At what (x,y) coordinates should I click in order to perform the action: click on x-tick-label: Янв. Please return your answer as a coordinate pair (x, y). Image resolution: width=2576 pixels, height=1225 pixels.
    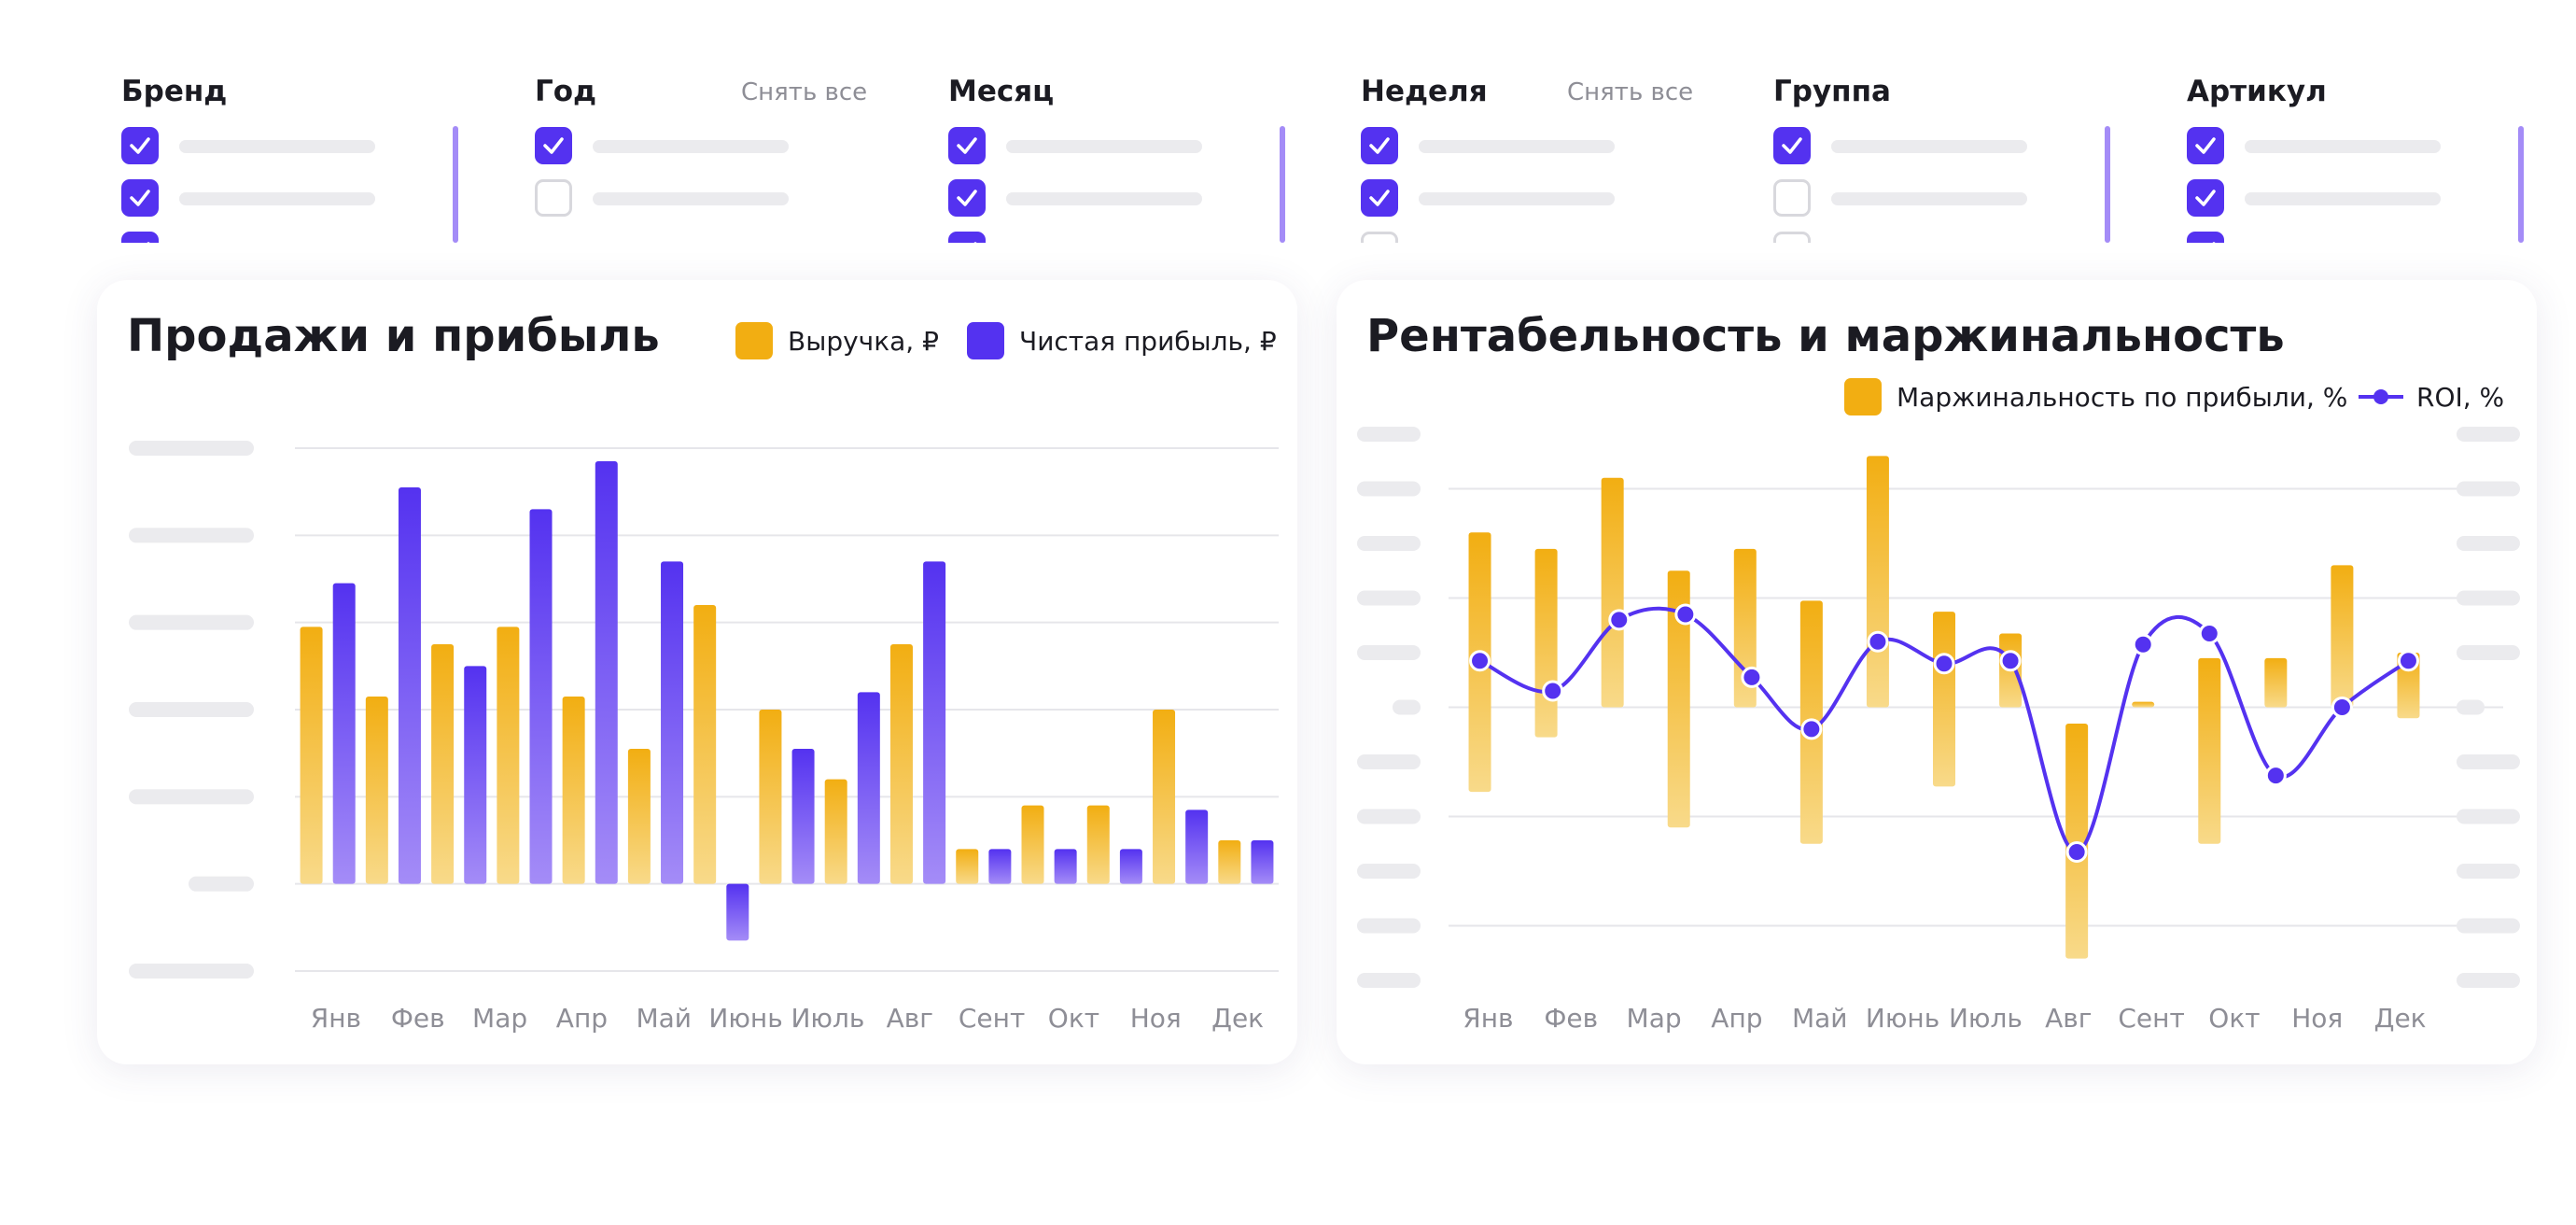
    Looking at the image, I should click on (1488, 1018).